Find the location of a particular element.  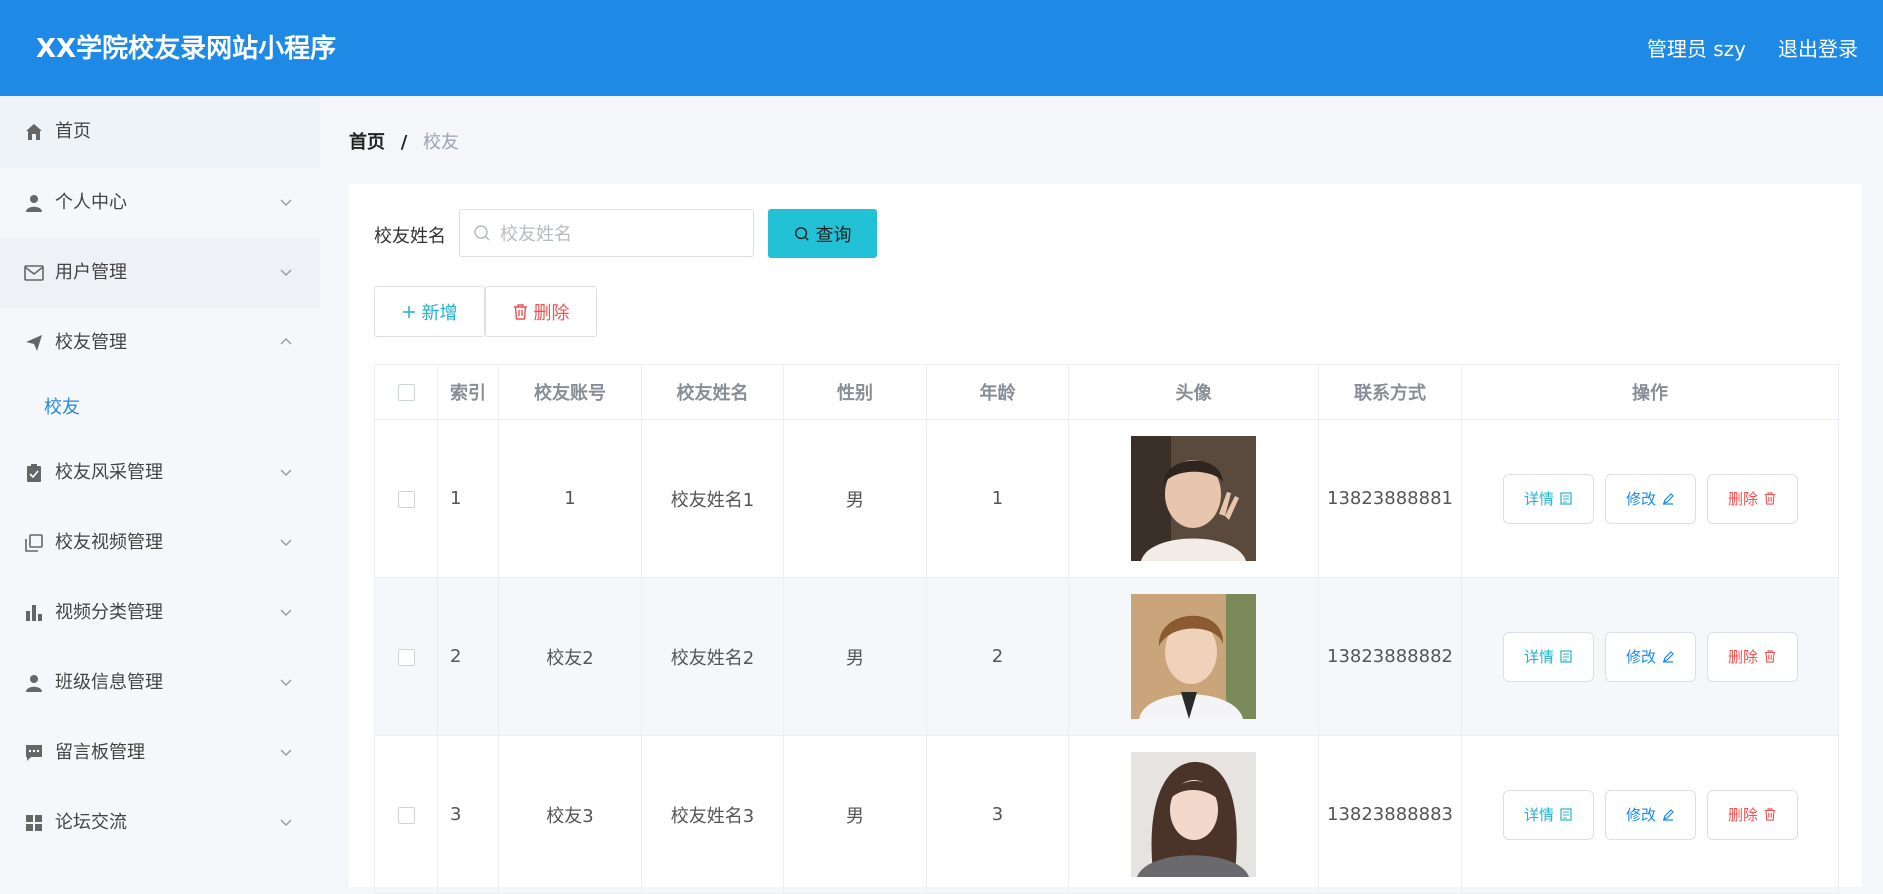

sidebar-item-class-info: 班级信息管理 is located at coordinates (160, 683).